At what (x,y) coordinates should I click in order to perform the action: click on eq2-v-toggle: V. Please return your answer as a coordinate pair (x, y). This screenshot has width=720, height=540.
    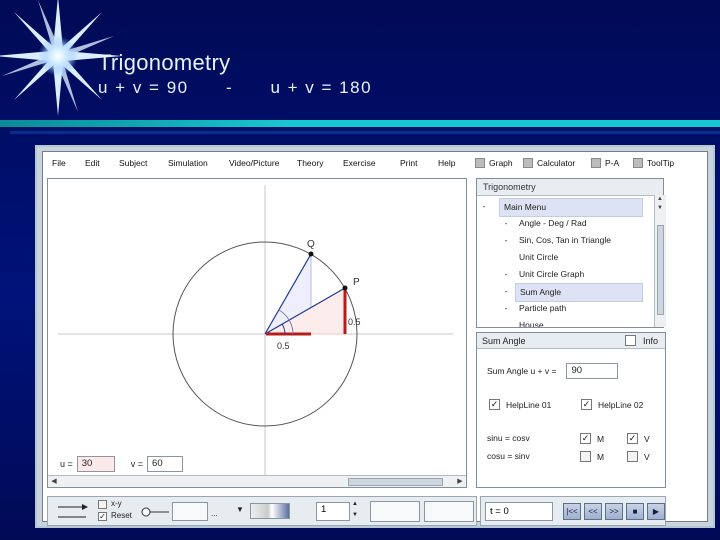
    Looking at the image, I should click on (638, 456).